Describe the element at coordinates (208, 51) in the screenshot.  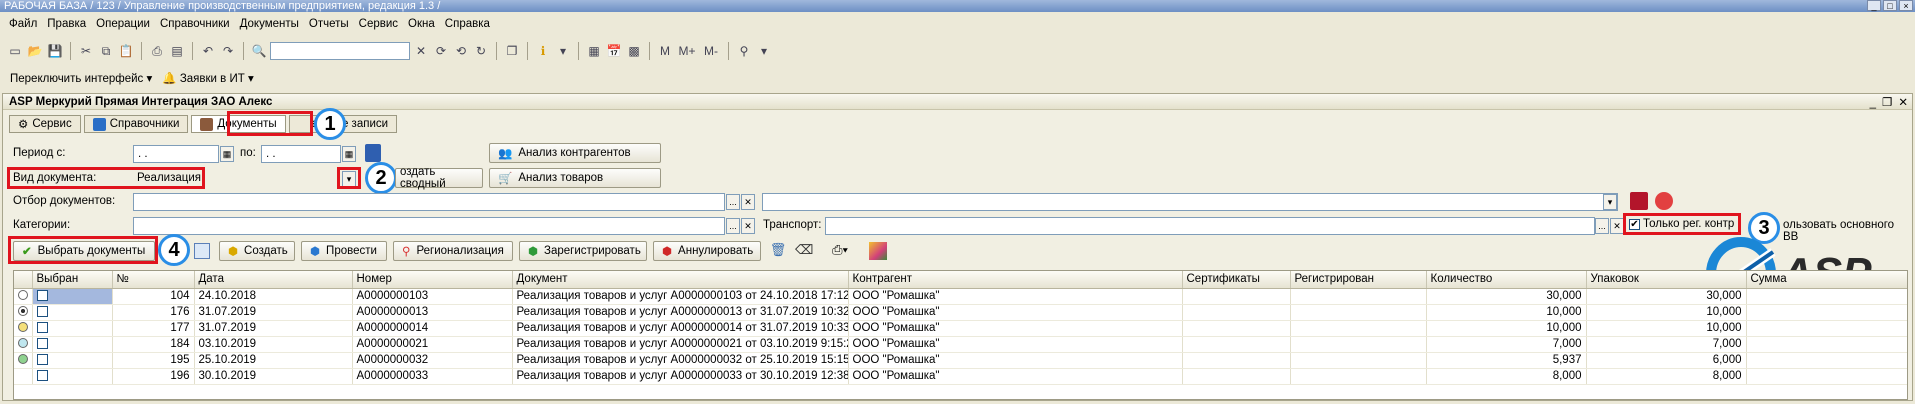
I see `undo-icon: ↶` at that location.